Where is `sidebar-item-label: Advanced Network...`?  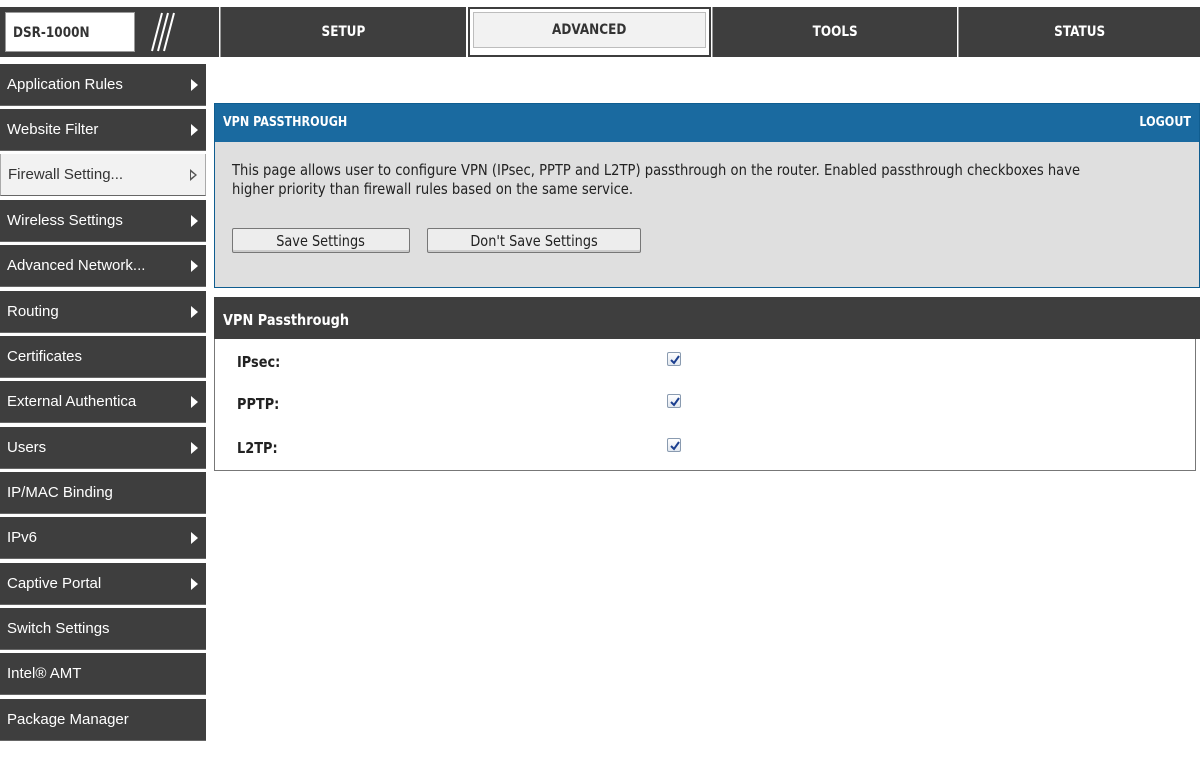
sidebar-item-label: Advanced Network... is located at coordinates (76, 265).